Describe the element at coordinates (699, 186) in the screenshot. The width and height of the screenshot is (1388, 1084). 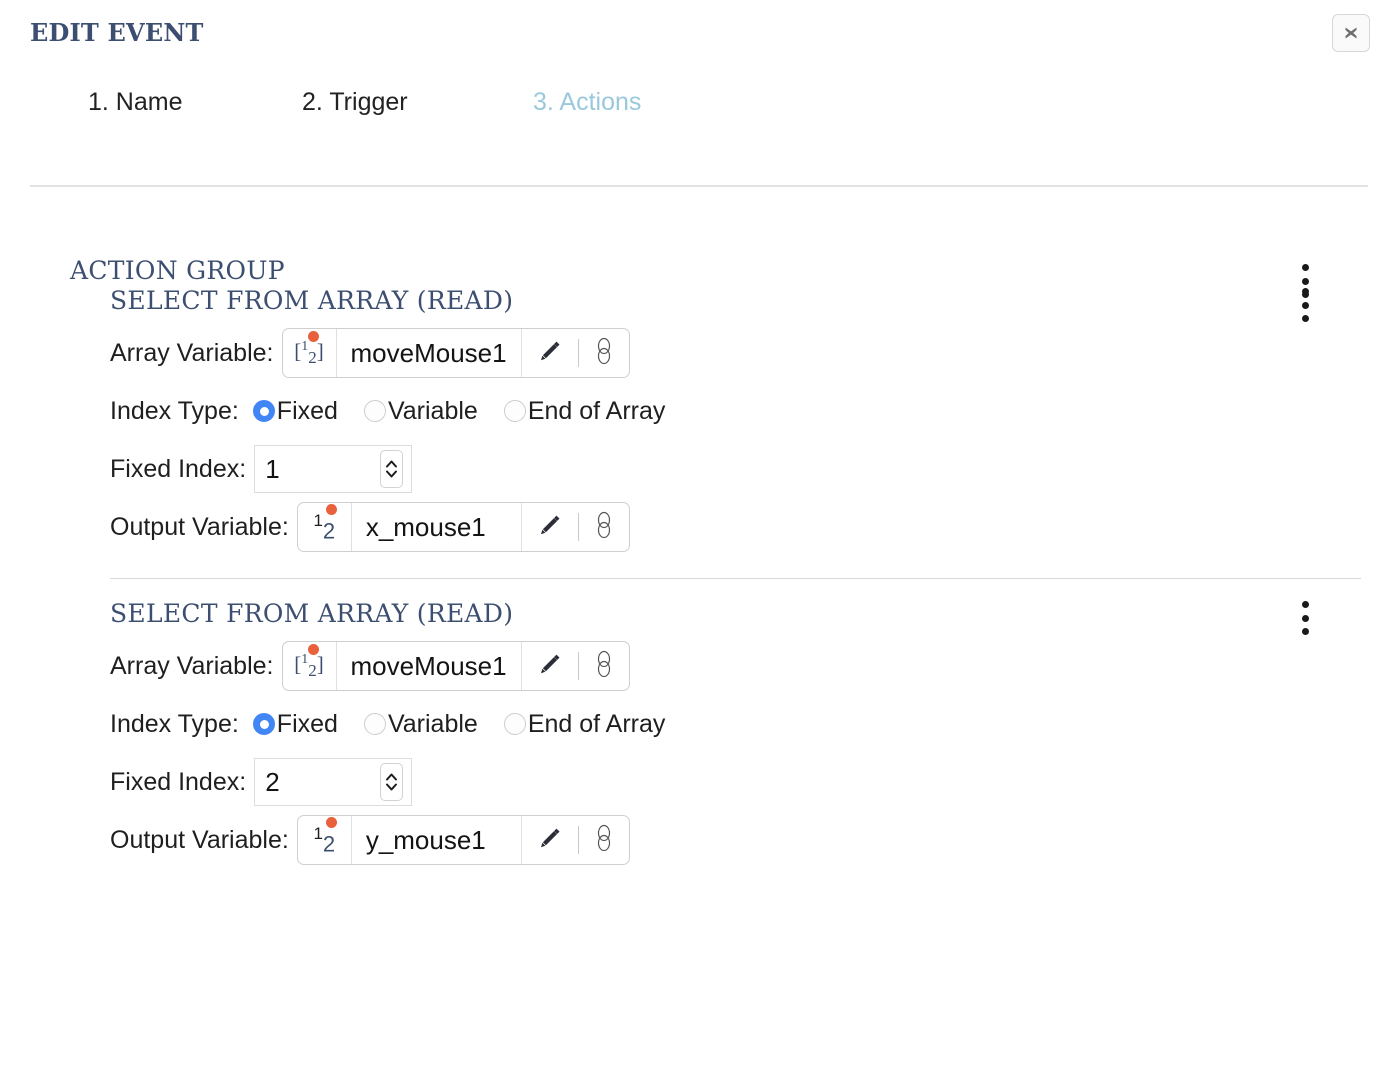
I see `header-divider` at that location.